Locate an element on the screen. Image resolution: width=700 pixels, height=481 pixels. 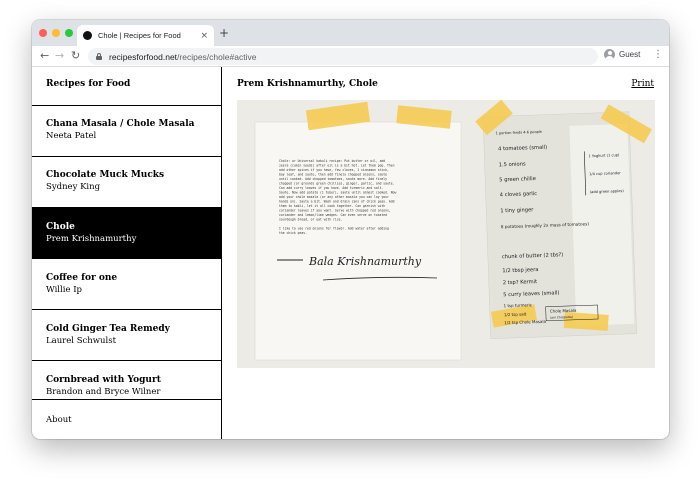
profile-label: Guest is located at coordinates (630, 54).